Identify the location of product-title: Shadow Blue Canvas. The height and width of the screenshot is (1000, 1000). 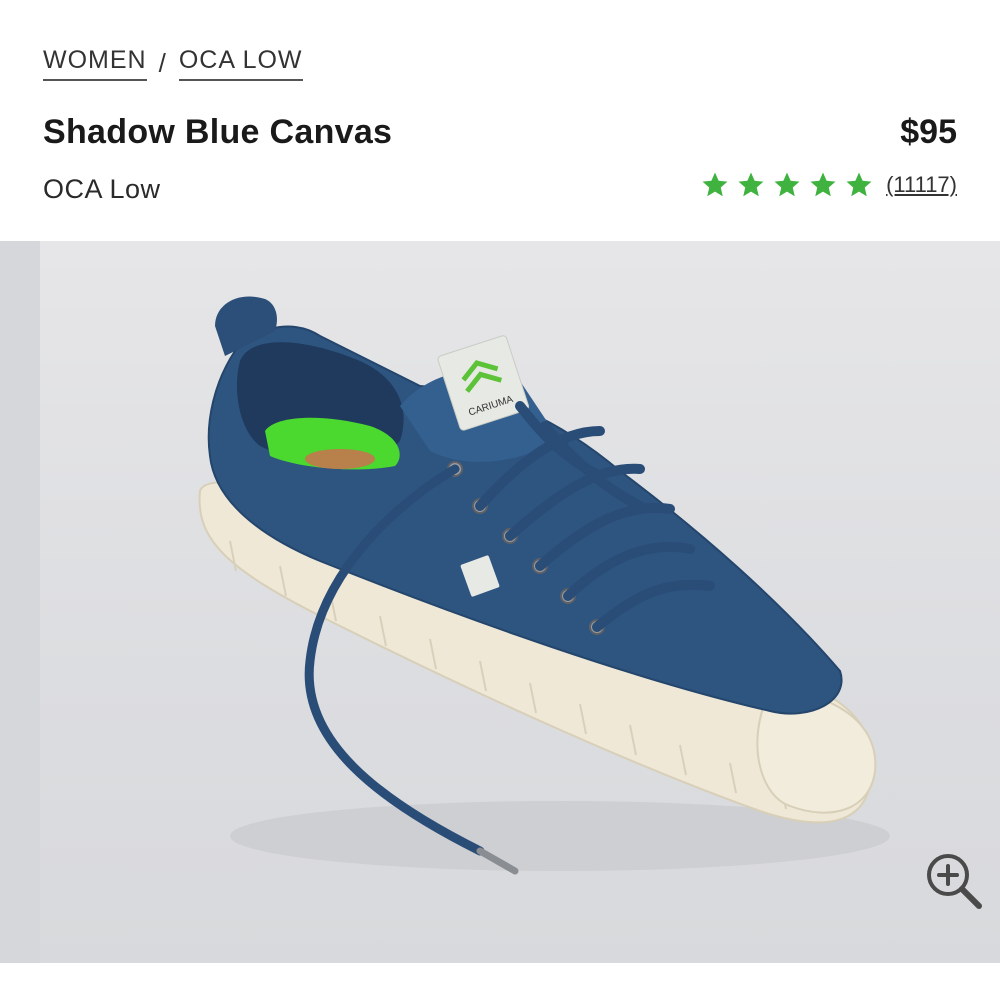
(218, 132).